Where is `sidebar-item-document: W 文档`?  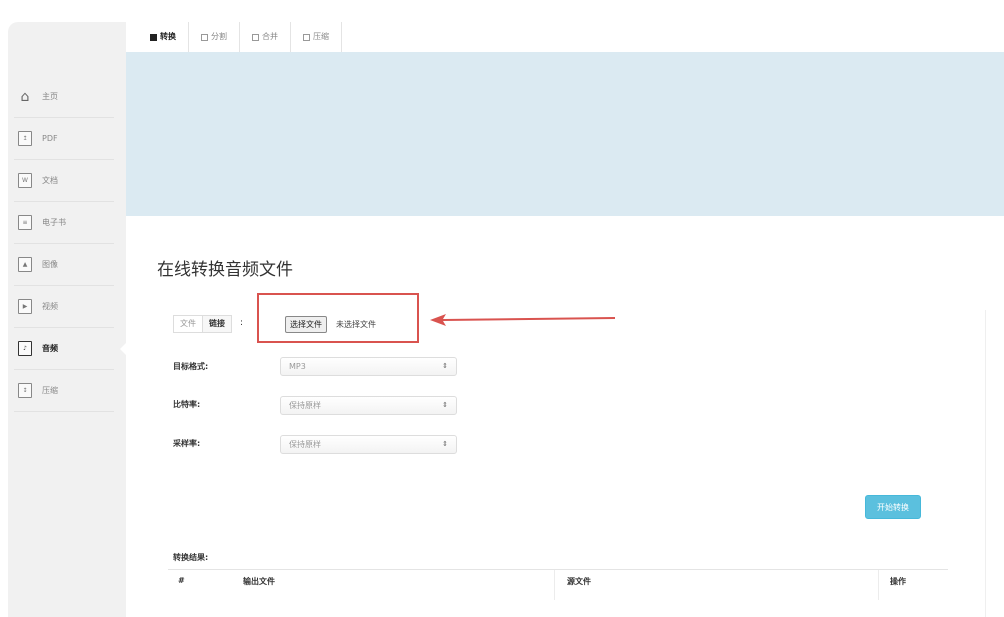
sidebar-item-document: W 文档 is located at coordinates (64, 181).